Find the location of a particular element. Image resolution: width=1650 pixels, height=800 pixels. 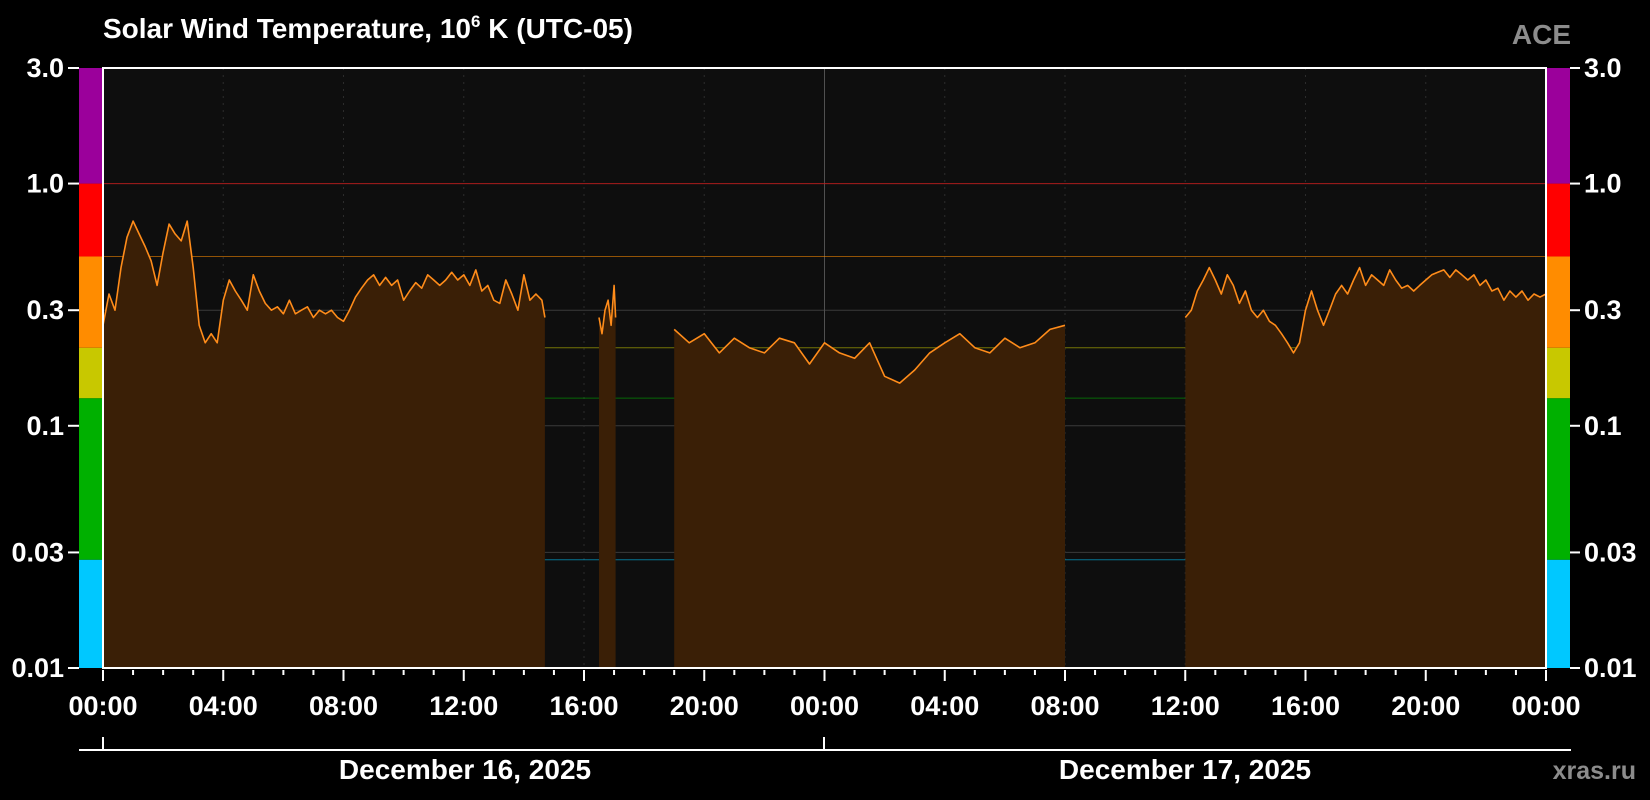

threshold-scale-left is located at coordinates (91, 368).